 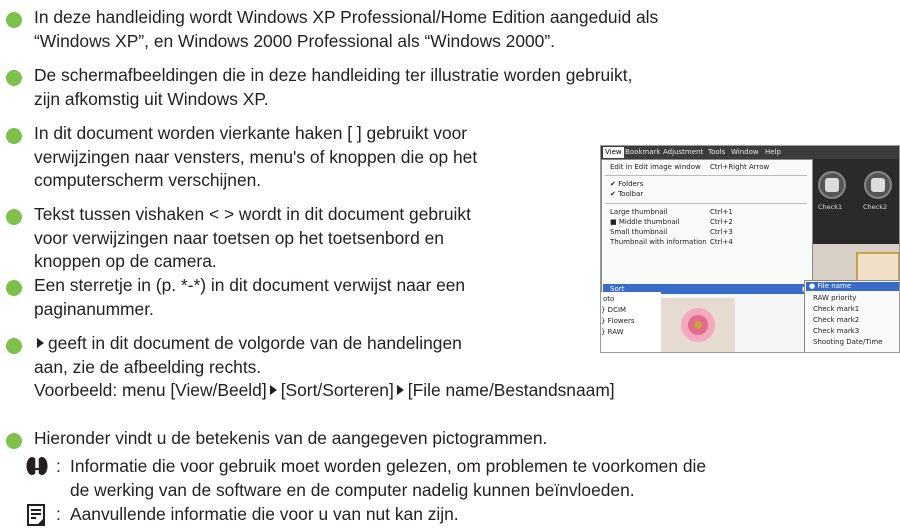 What do you see at coordinates (836, 320) in the screenshot?
I see `submenu-item: Check mark2` at bounding box center [836, 320].